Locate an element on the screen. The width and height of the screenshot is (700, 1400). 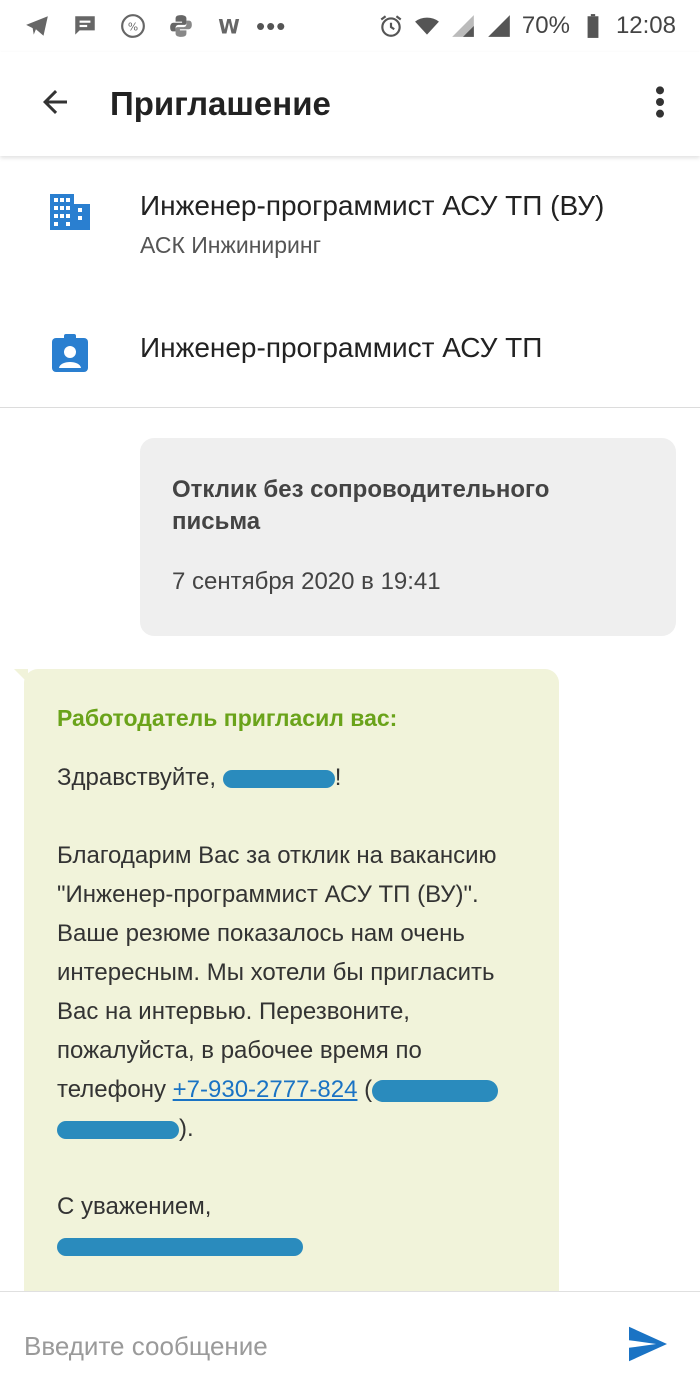
signal-sim2-icon is located at coordinates (499, 26).